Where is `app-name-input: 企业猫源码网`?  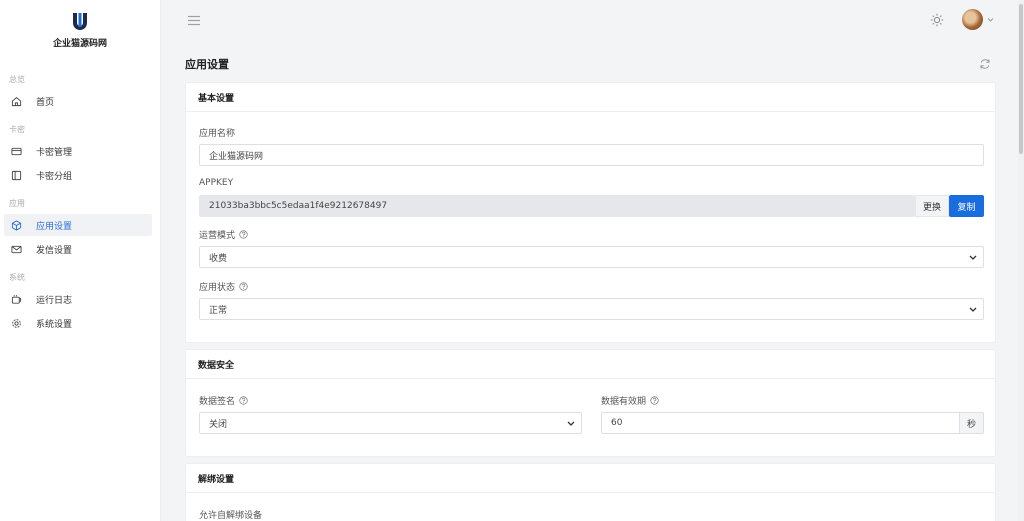 app-name-input: 企业猫源码网 is located at coordinates (591, 155).